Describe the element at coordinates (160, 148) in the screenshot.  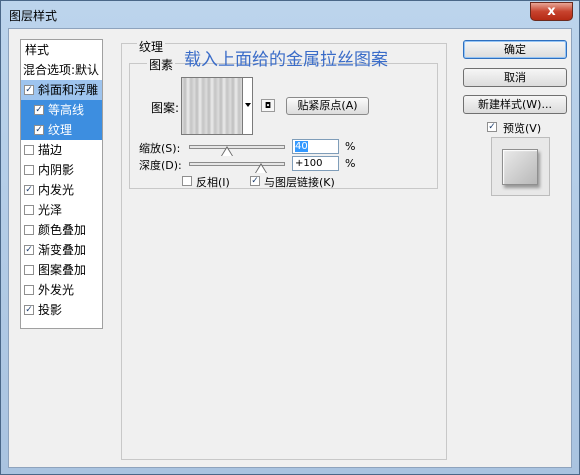
I see `scale-label: 缩放(S):` at that location.